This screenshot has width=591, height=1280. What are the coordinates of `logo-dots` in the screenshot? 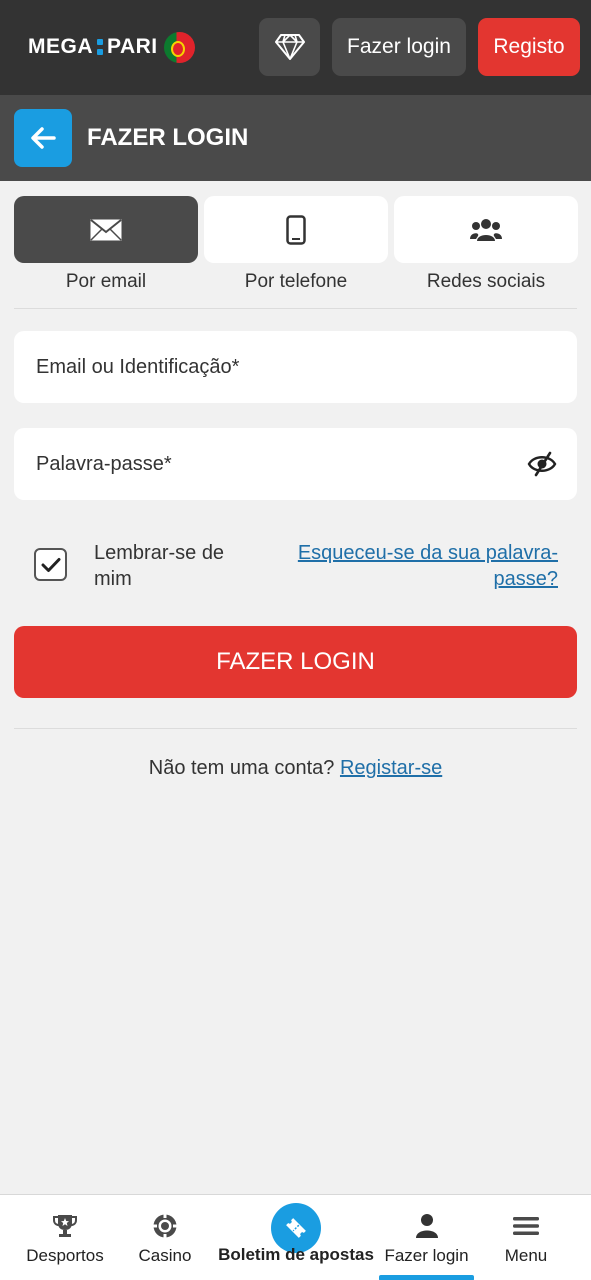 It's located at (100, 47).